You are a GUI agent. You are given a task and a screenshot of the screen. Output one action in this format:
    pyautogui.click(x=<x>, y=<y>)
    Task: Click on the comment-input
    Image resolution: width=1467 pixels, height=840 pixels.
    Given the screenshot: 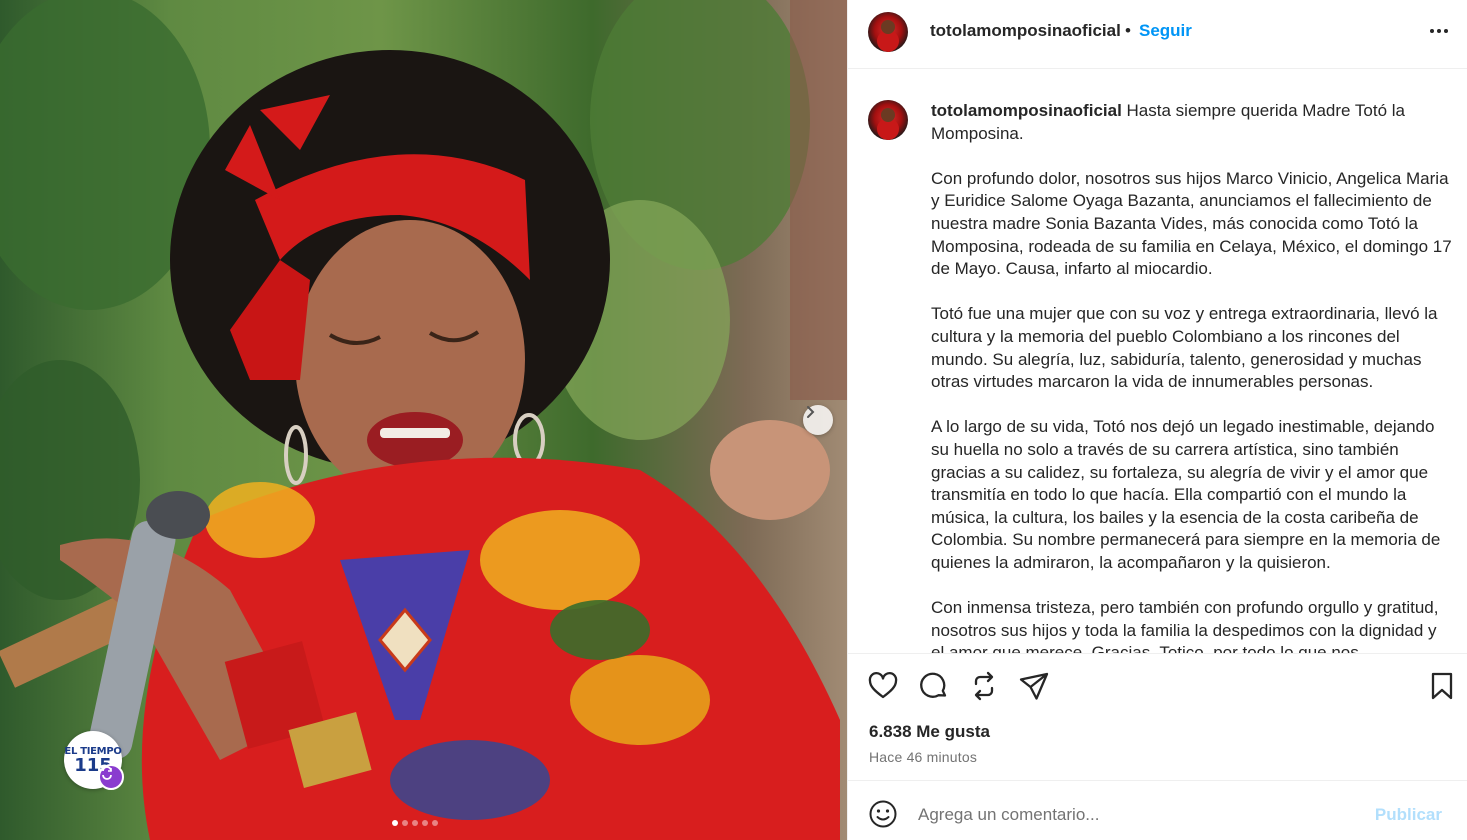 What is the action you would take?
    pyautogui.click(x=1143, y=815)
    